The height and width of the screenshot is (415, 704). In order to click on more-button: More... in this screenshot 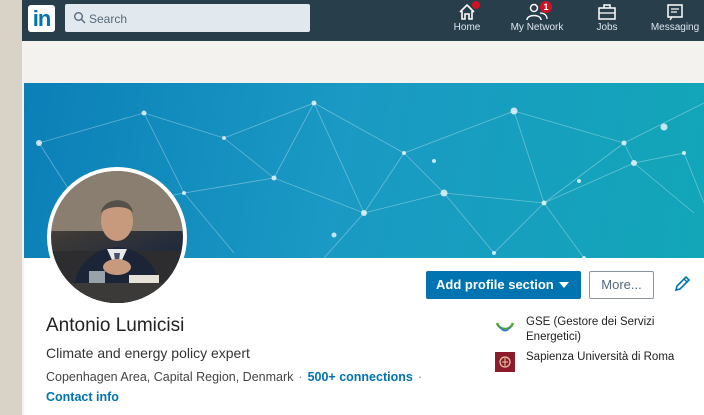, I will do `click(621, 285)`.